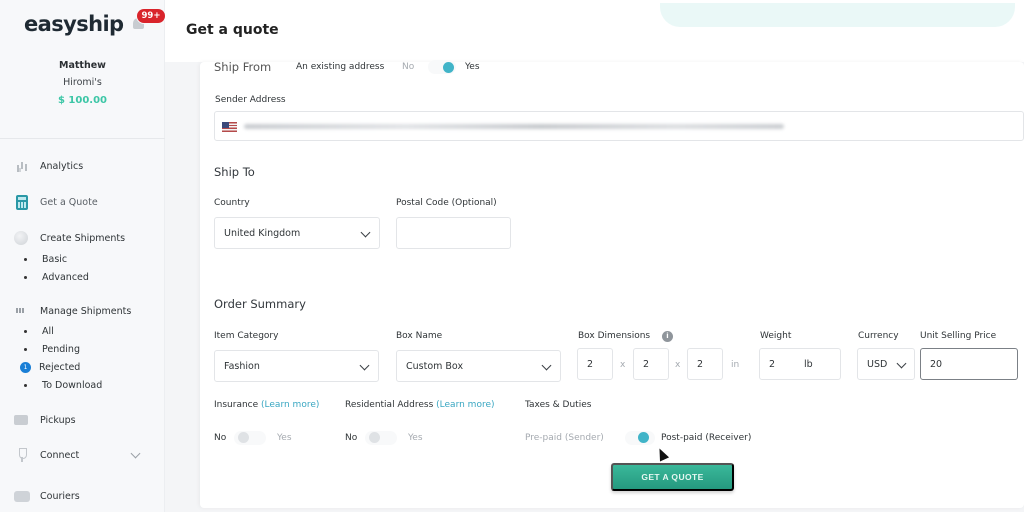 The image size is (1024, 512). I want to click on dimension-separator: x, so click(678, 365).